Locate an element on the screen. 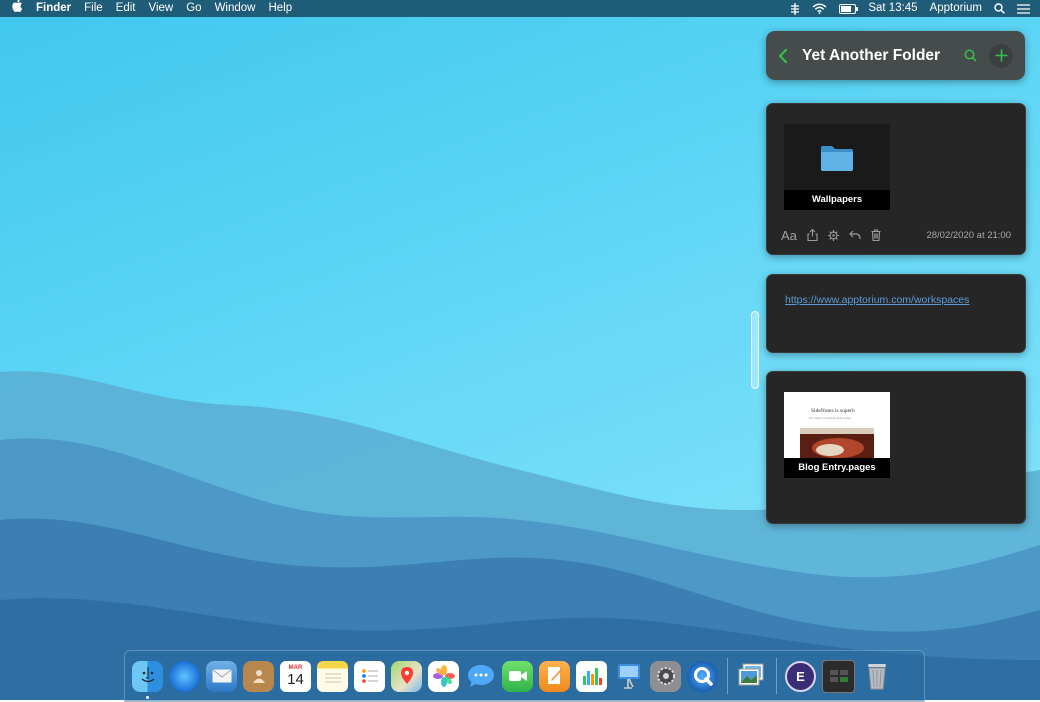  attachment-label: Blog Entry.pages is located at coordinates (837, 468).